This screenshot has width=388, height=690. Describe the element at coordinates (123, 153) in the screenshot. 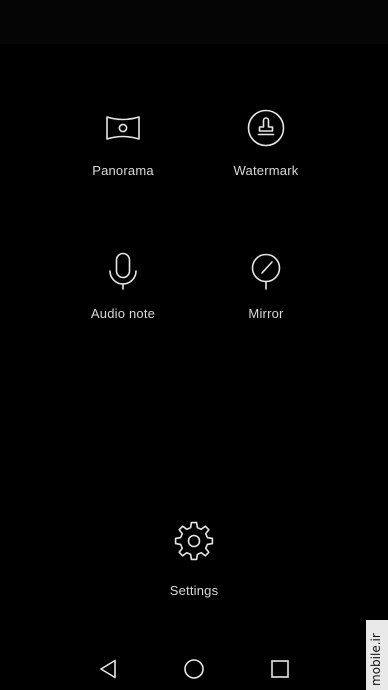

I see `panorama-mode-button: Panorama` at that location.